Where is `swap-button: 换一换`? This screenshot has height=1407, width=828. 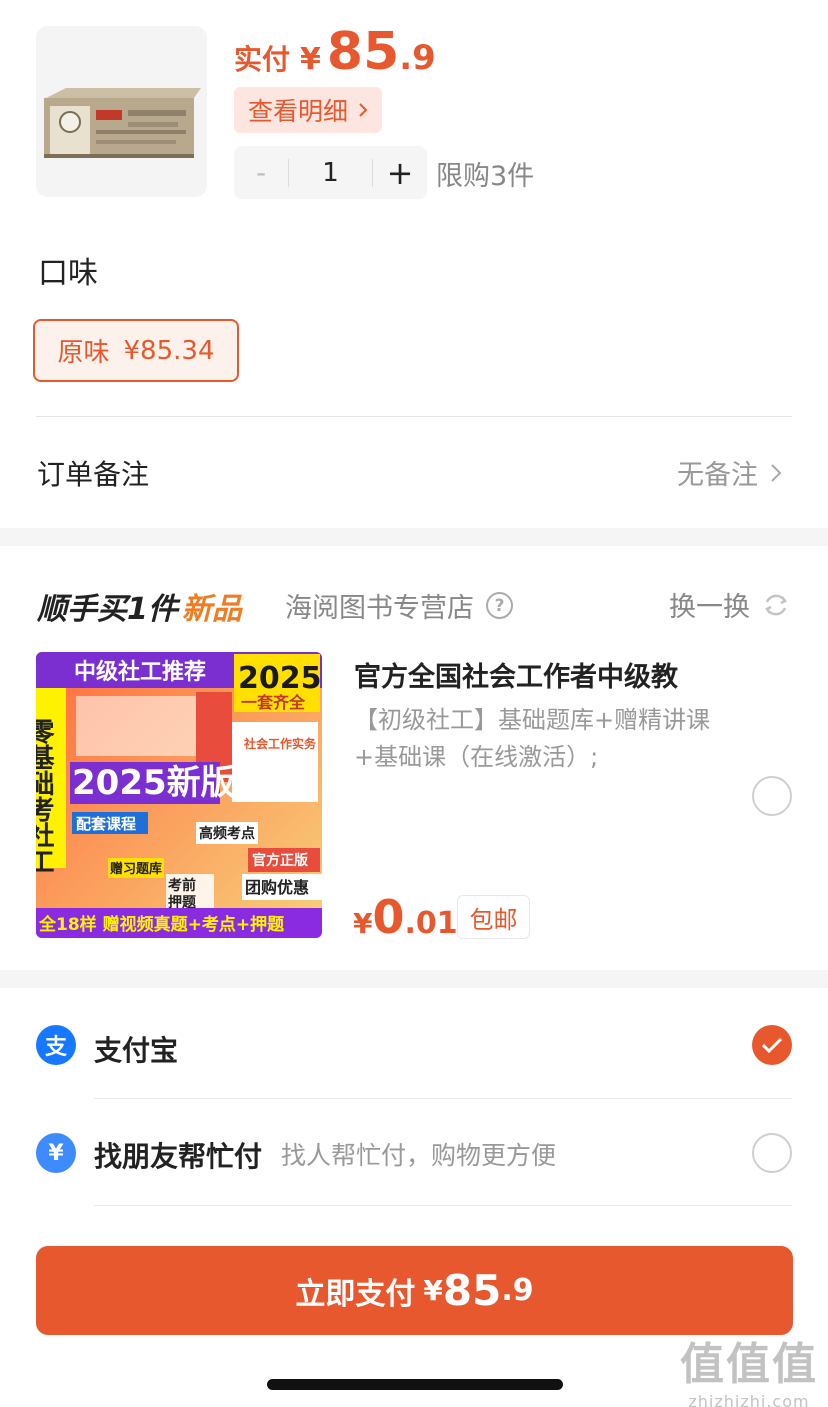 swap-button: 换一换 is located at coordinates (729, 604).